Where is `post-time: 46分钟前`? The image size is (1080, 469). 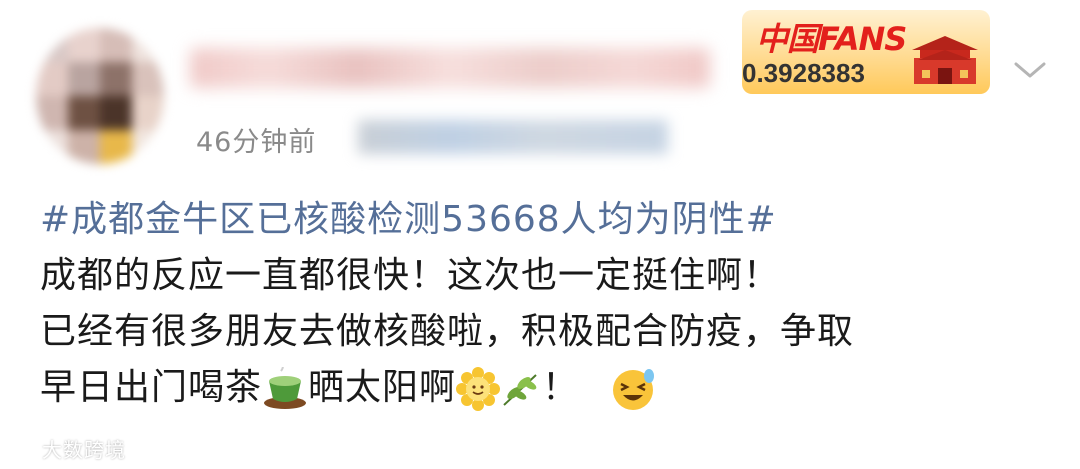
post-time: 46分钟前 is located at coordinates (256, 142).